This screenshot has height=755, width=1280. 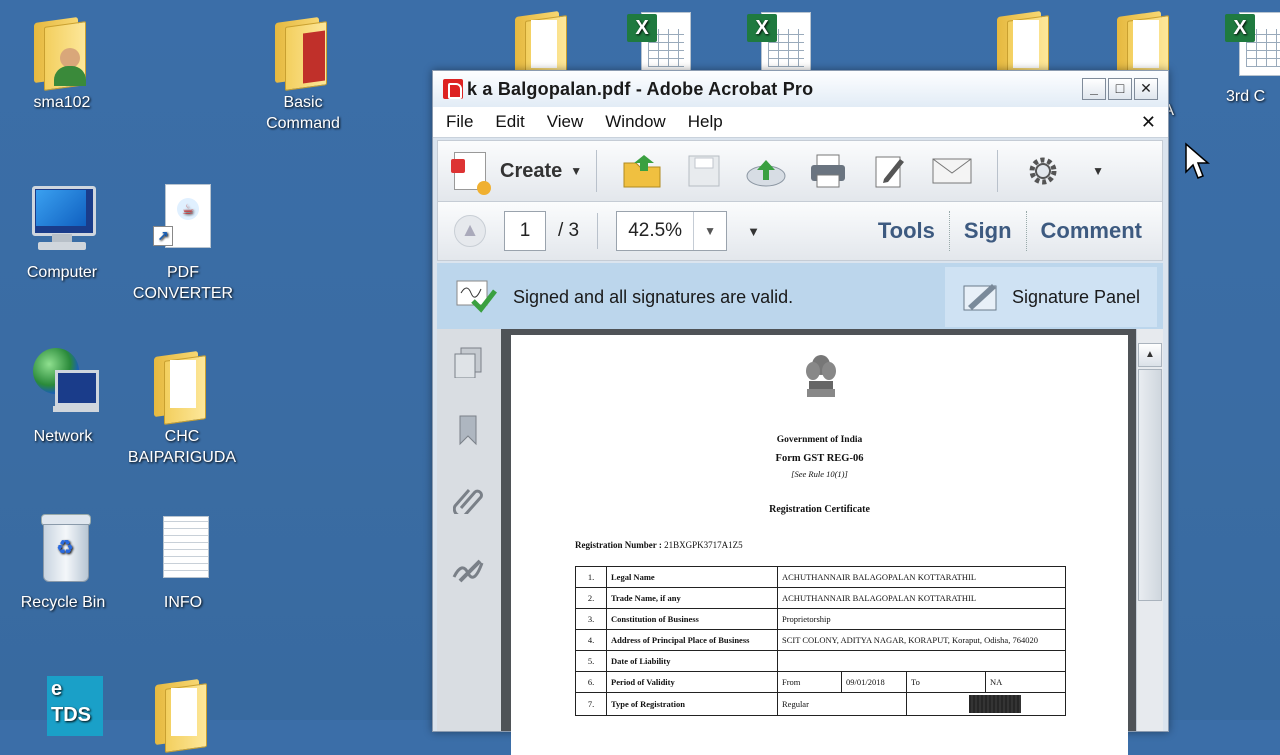 I want to click on row-value: Regular, so click(x=842, y=704).